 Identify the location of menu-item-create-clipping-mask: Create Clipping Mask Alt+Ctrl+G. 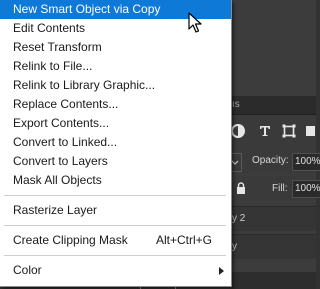
(115, 240).